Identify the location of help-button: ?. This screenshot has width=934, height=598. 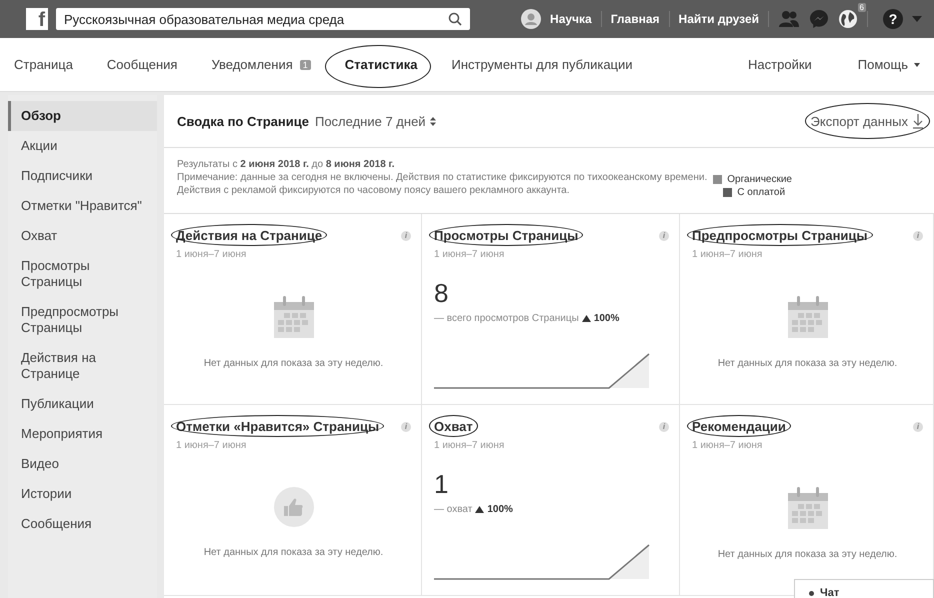
(893, 19).